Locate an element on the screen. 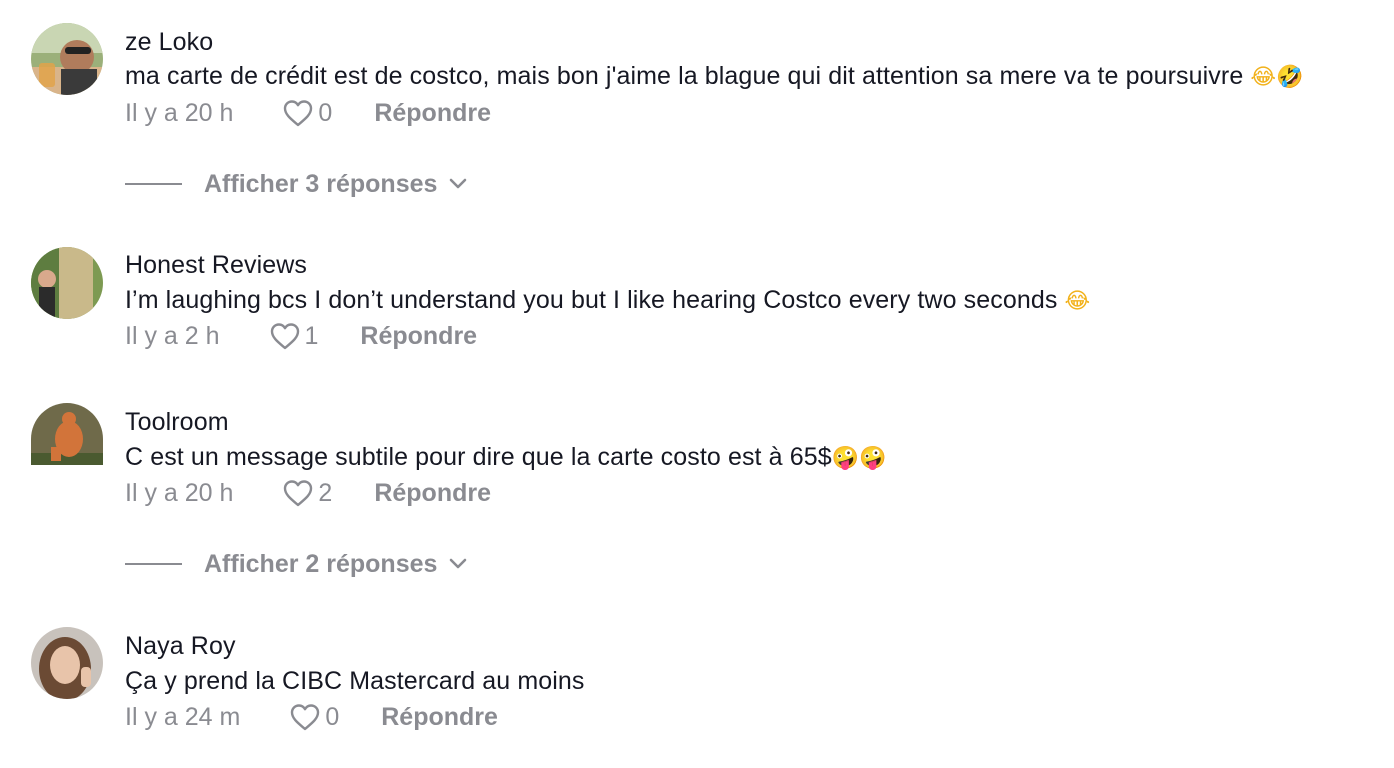 The height and width of the screenshot is (768, 1394). like-button: 1 is located at coordinates (294, 336).